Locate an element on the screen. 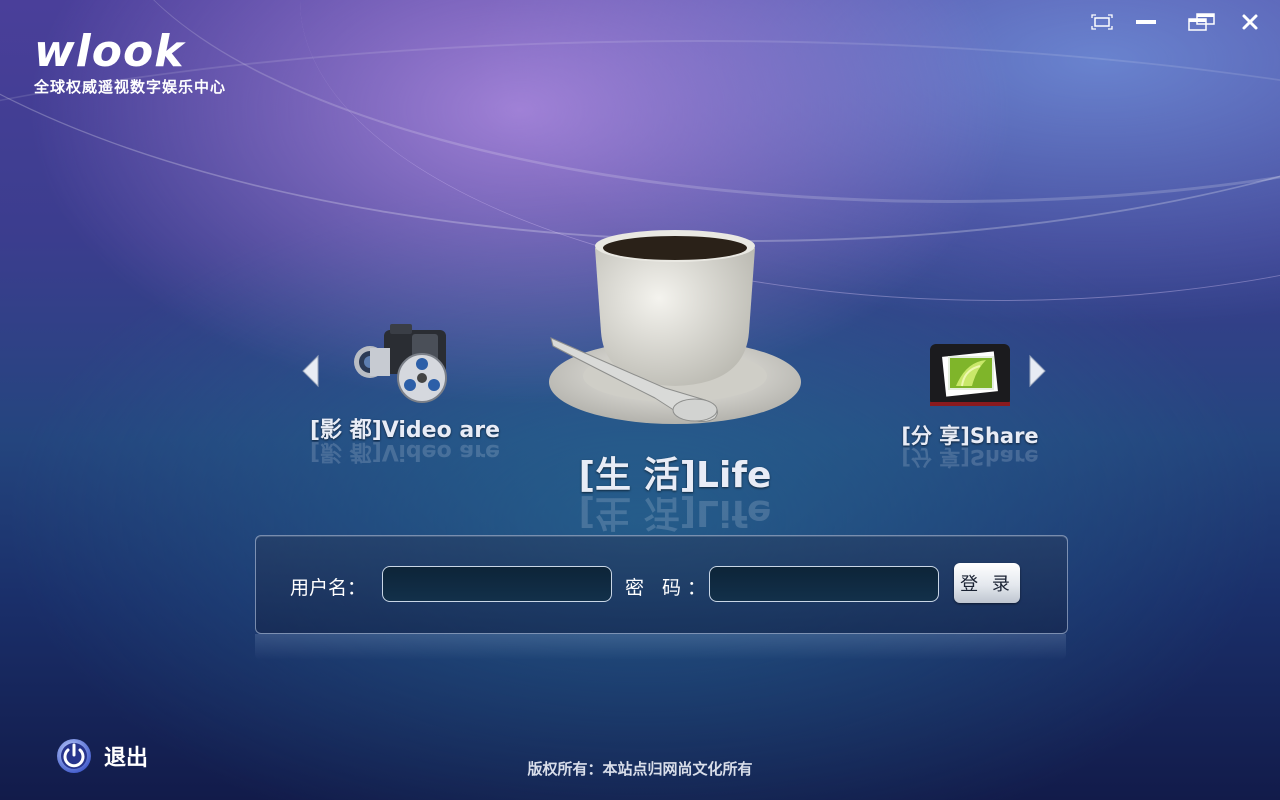  login-button: 登 录 is located at coordinates (987, 583).